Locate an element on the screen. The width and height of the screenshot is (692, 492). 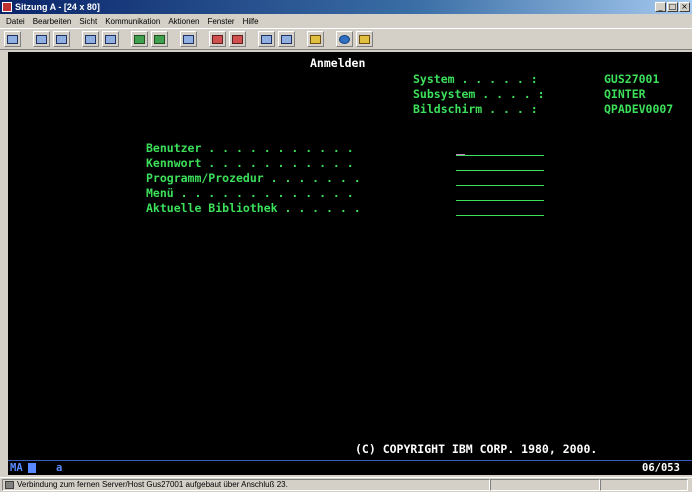
send-button is located at coordinates (90, 39).